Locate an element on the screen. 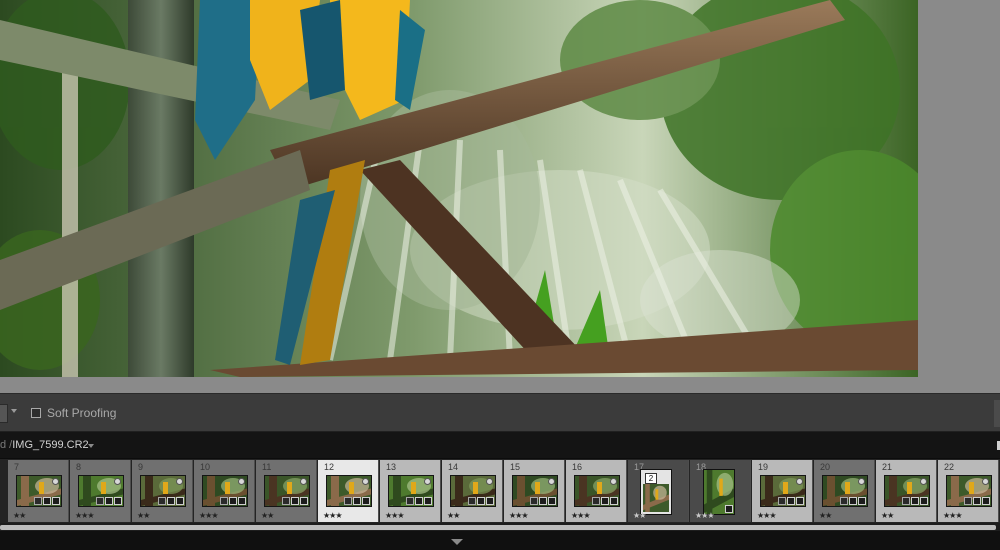  filmstrip-cell: 21 ★★ is located at coordinates (906, 491).